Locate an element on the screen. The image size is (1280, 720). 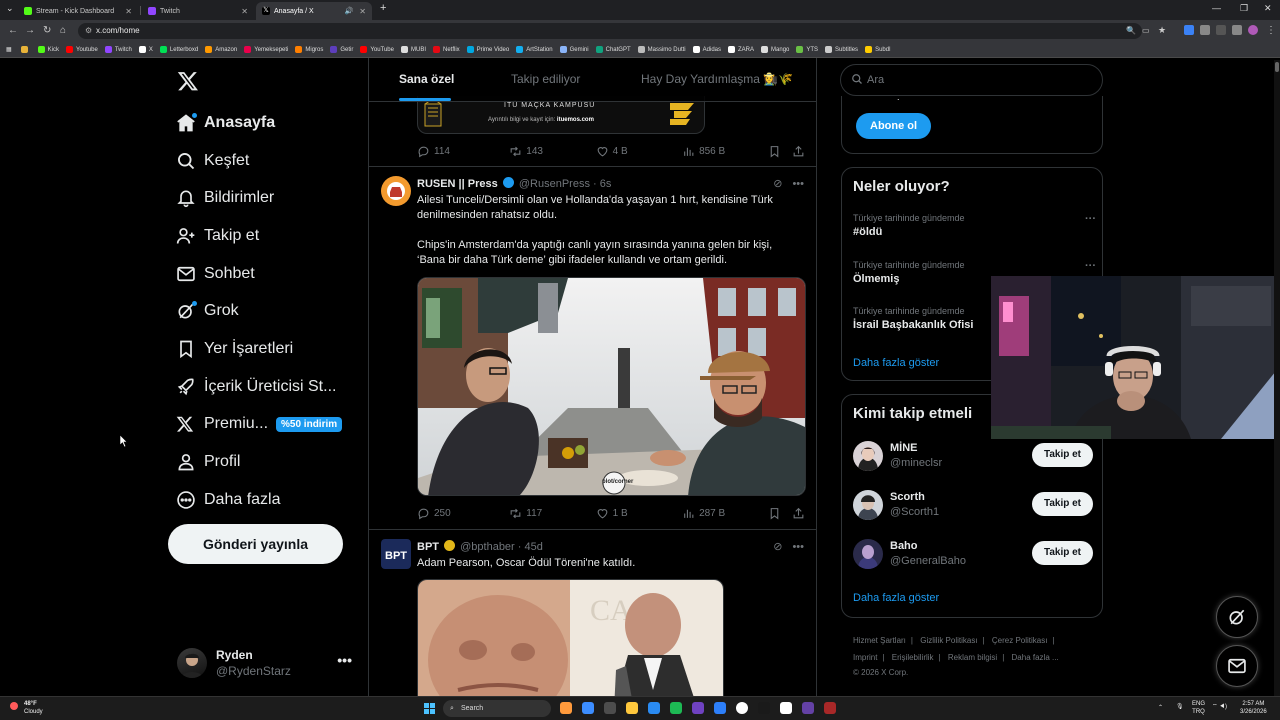
footer-link: Imprint is located at coordinates (865, 657).